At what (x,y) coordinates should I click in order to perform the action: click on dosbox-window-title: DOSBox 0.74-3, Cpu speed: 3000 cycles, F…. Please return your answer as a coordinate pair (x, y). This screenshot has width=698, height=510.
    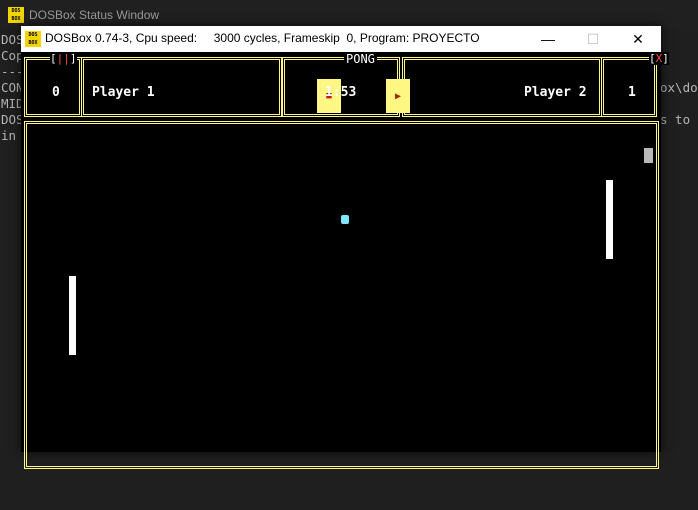
    Looking at the image, I should click on (262, 38).